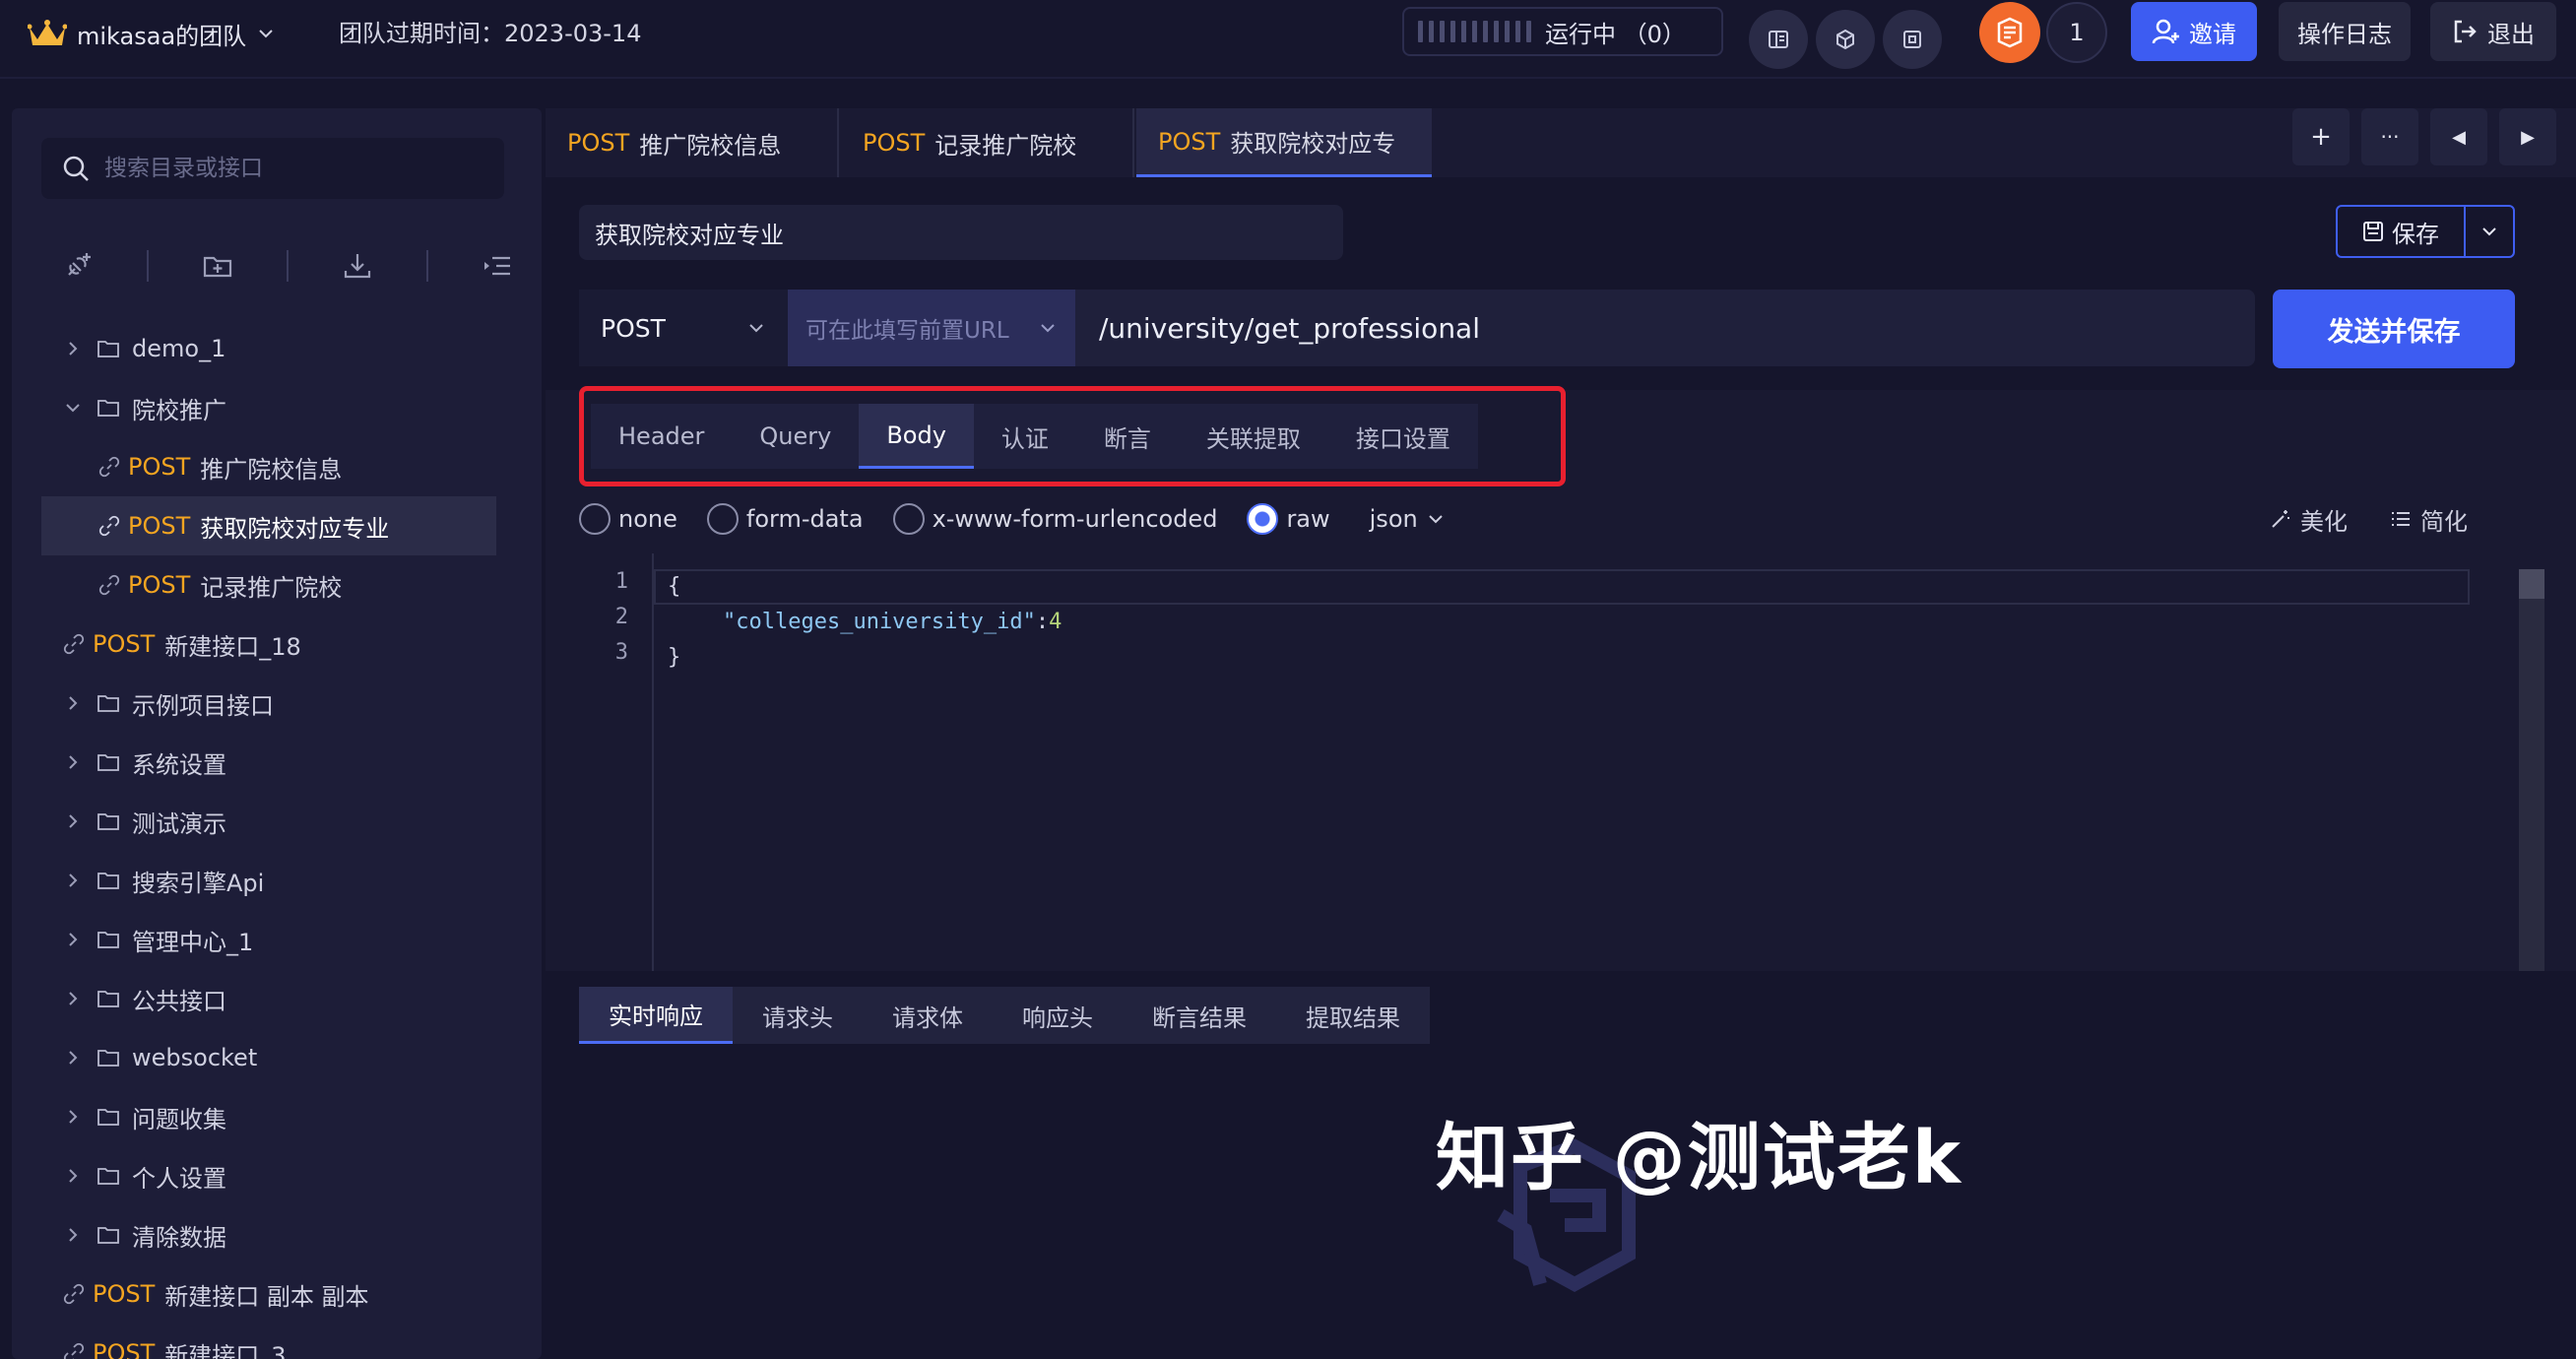 The width and height of the screenshot is (2576, 1359). What do you see at coordinates (2280, 519) in the screenshot?
I see `magic-wand-icon` at bounding box center [2280, 519].